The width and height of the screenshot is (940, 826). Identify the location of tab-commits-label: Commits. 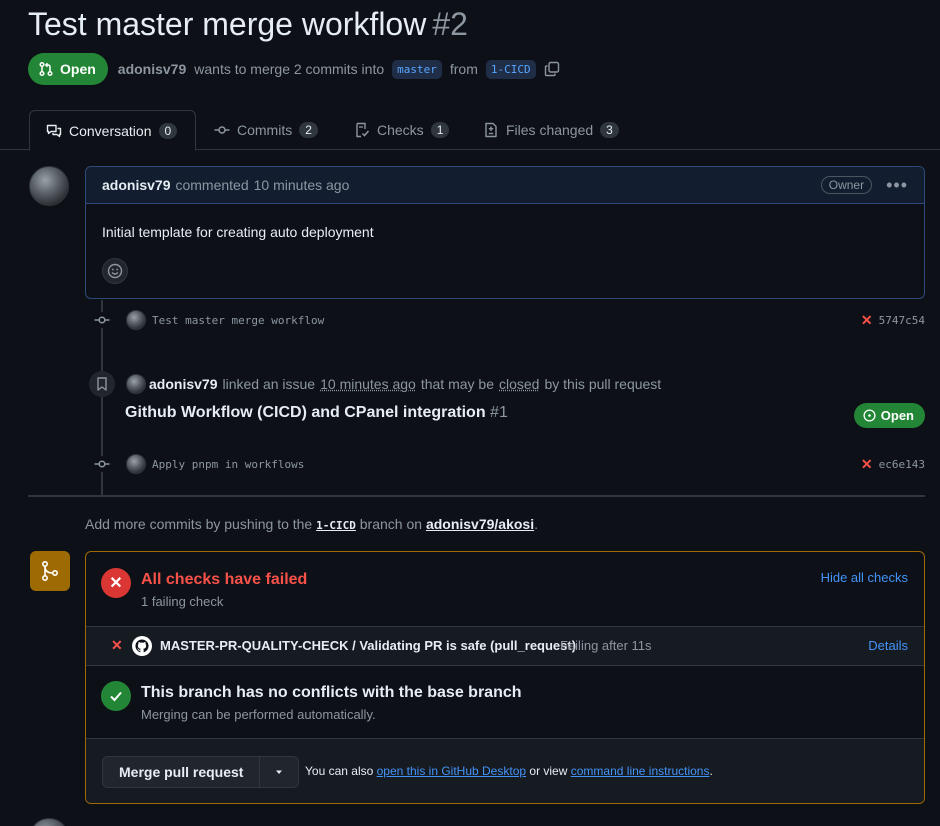
(264, 130).